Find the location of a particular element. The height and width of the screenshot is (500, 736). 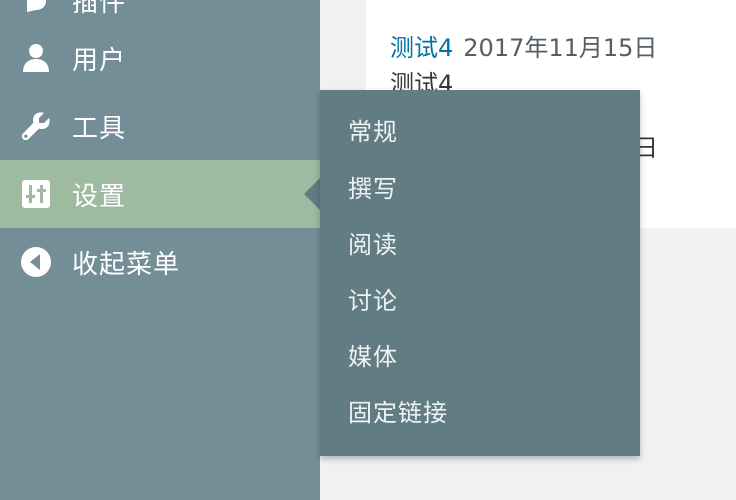

plugin-icon is located at coordinates (36, 9).